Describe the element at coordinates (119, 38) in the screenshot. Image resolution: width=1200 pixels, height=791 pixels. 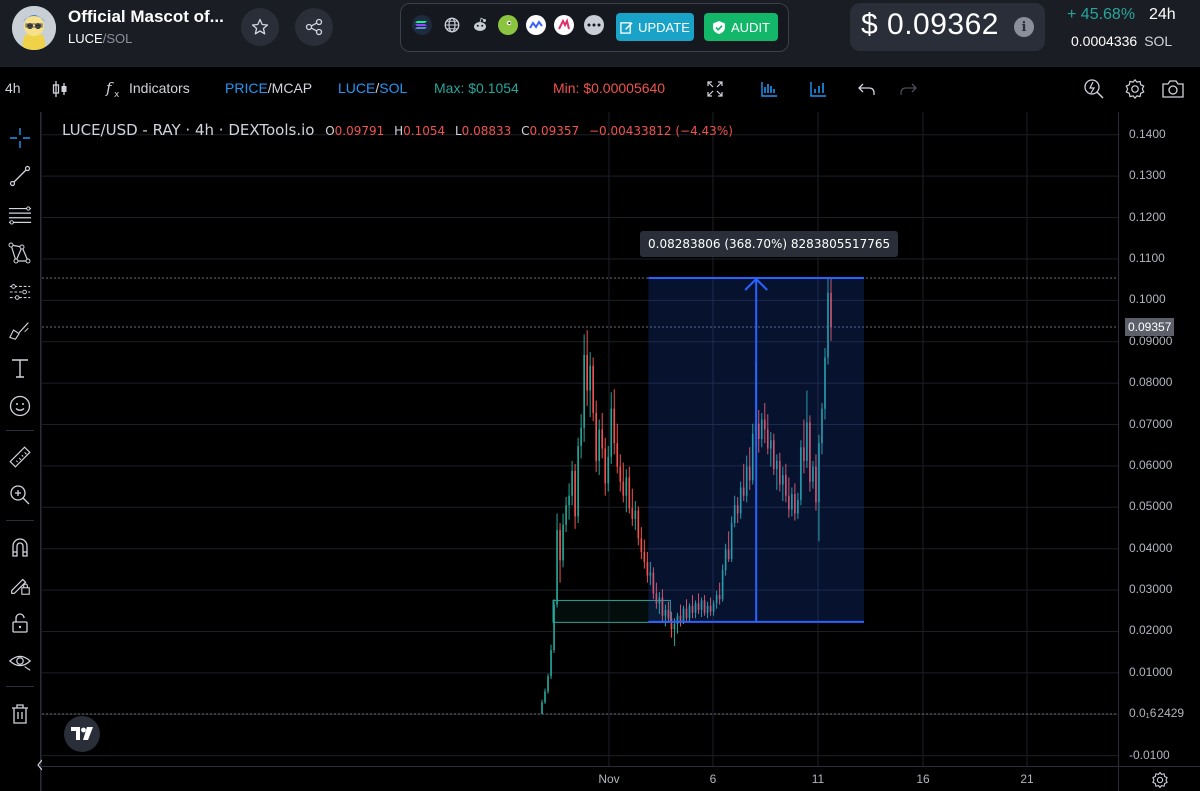
I see `pair-quote: SOL` at that location.